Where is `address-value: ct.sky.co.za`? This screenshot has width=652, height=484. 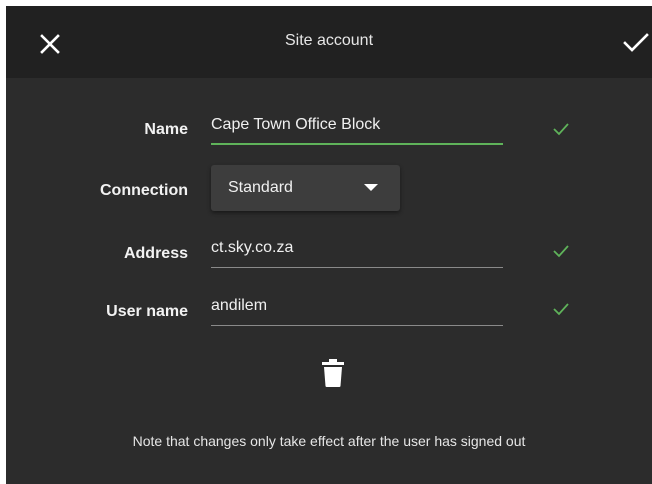 address-value: ct.sky.co.za is located at coordinates (252, 247).